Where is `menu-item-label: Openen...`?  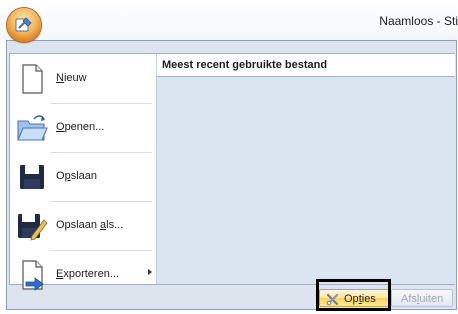
menu-item-label: Openen... is located at coordinates (80, 127).